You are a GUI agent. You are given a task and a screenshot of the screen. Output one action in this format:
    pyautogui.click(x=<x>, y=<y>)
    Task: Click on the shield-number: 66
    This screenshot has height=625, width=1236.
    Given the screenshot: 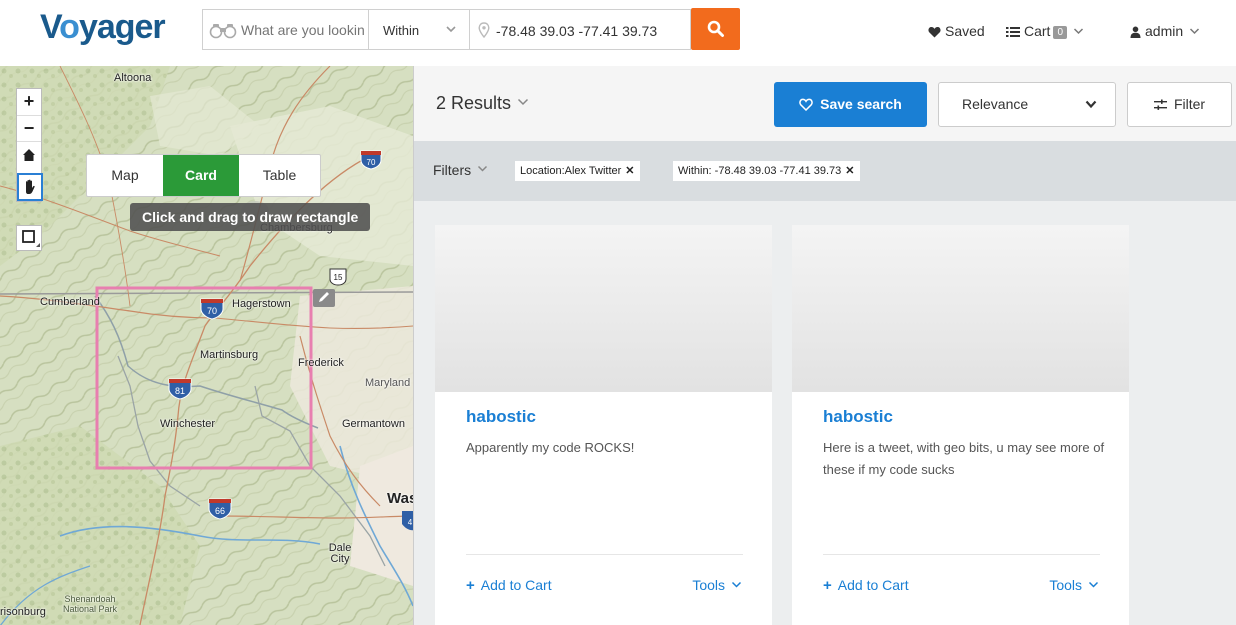 What is the action you would take?
    pyautogui.click(x=220, y=511)
    